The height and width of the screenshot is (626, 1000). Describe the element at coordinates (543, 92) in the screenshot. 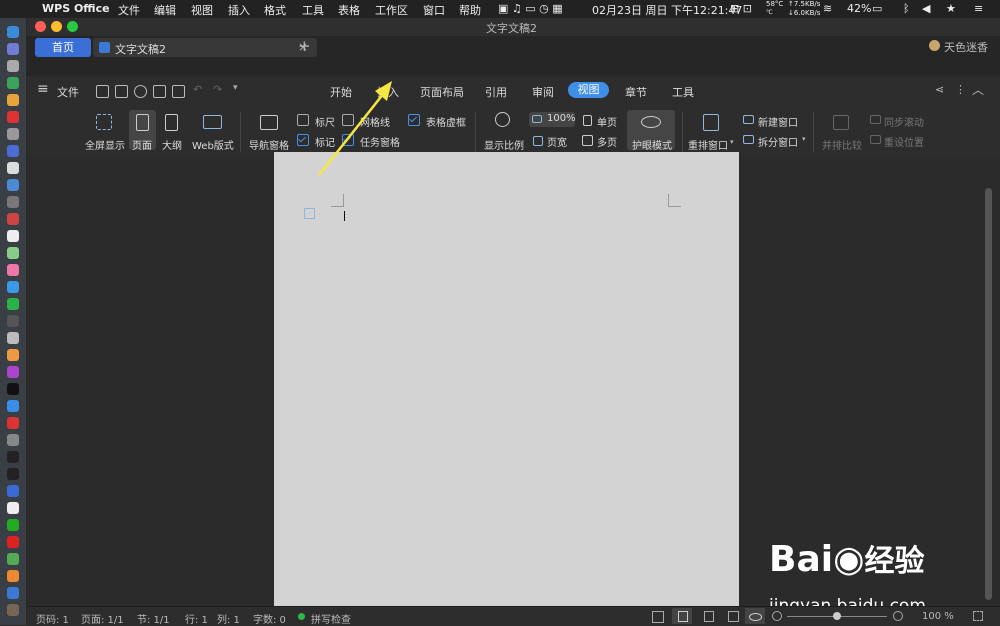

I see `tab-review: 审阅` at that location.